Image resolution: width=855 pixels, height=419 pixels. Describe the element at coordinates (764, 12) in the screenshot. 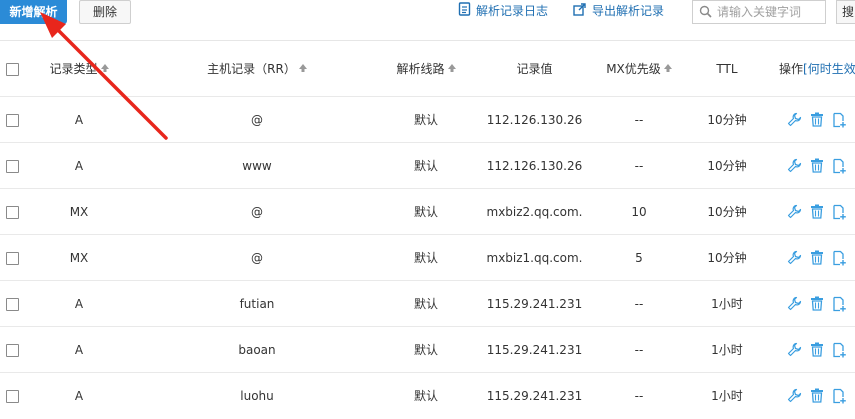

I see `search-input` at that location.